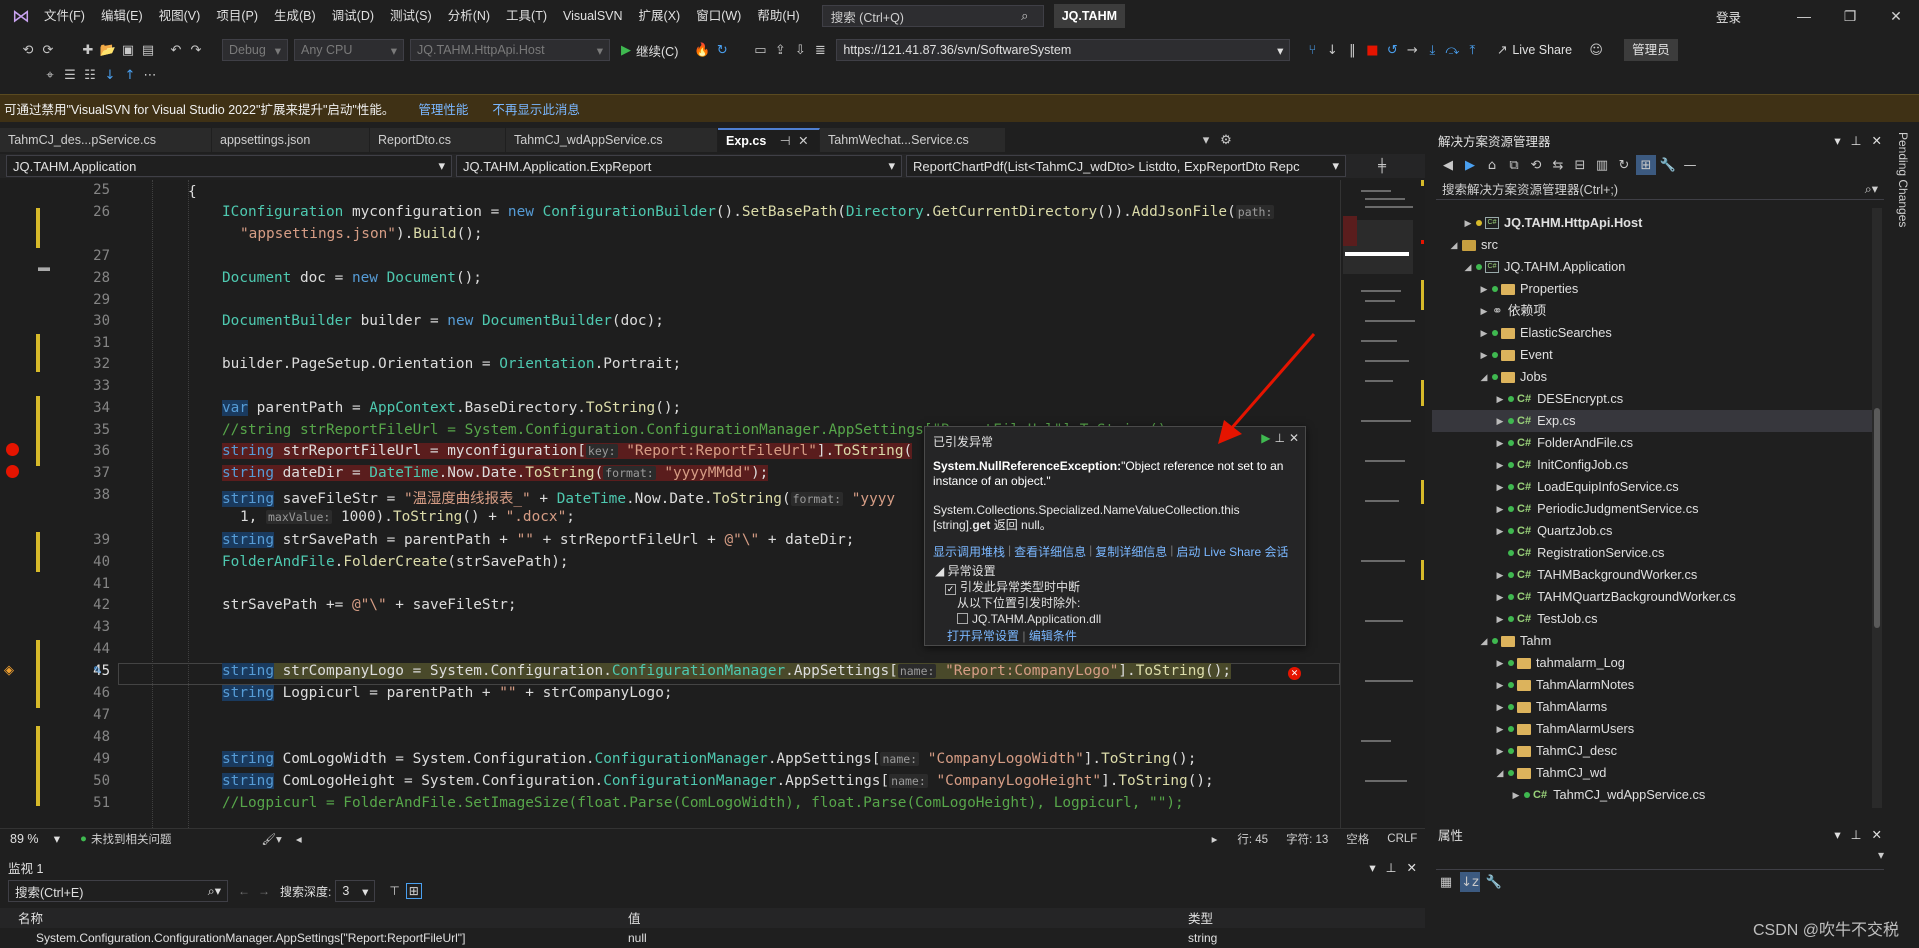  Describe the element at coordinates (962, 618) in the screenshot. I see `module-exclude-checkbox` at that location.